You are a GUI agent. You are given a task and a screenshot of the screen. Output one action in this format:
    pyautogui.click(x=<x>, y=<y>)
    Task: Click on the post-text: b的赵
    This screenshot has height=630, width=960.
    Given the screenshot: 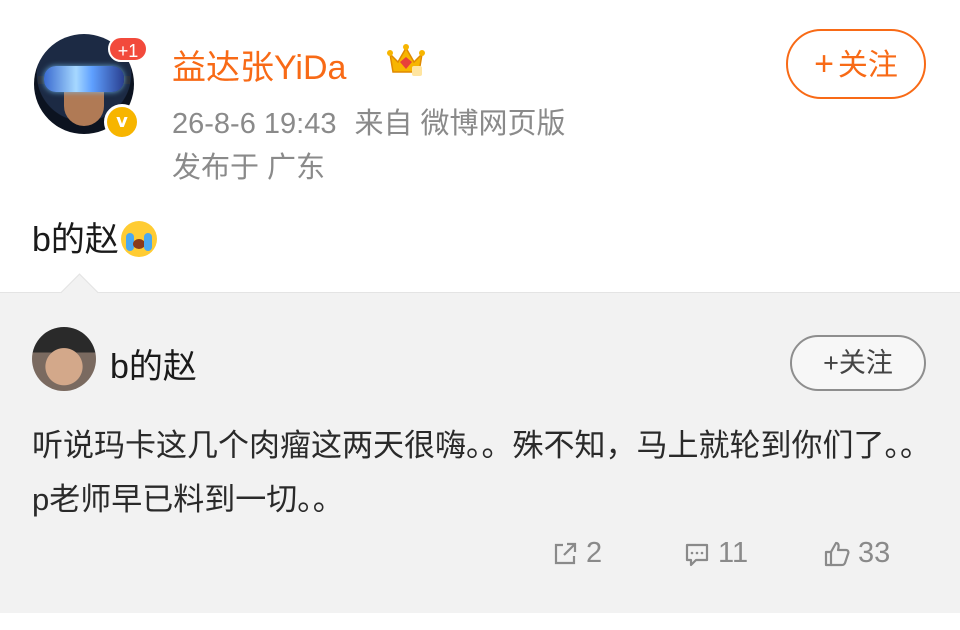 What is the action you would take?
    pyautogui.click(x=94, y=236)
    